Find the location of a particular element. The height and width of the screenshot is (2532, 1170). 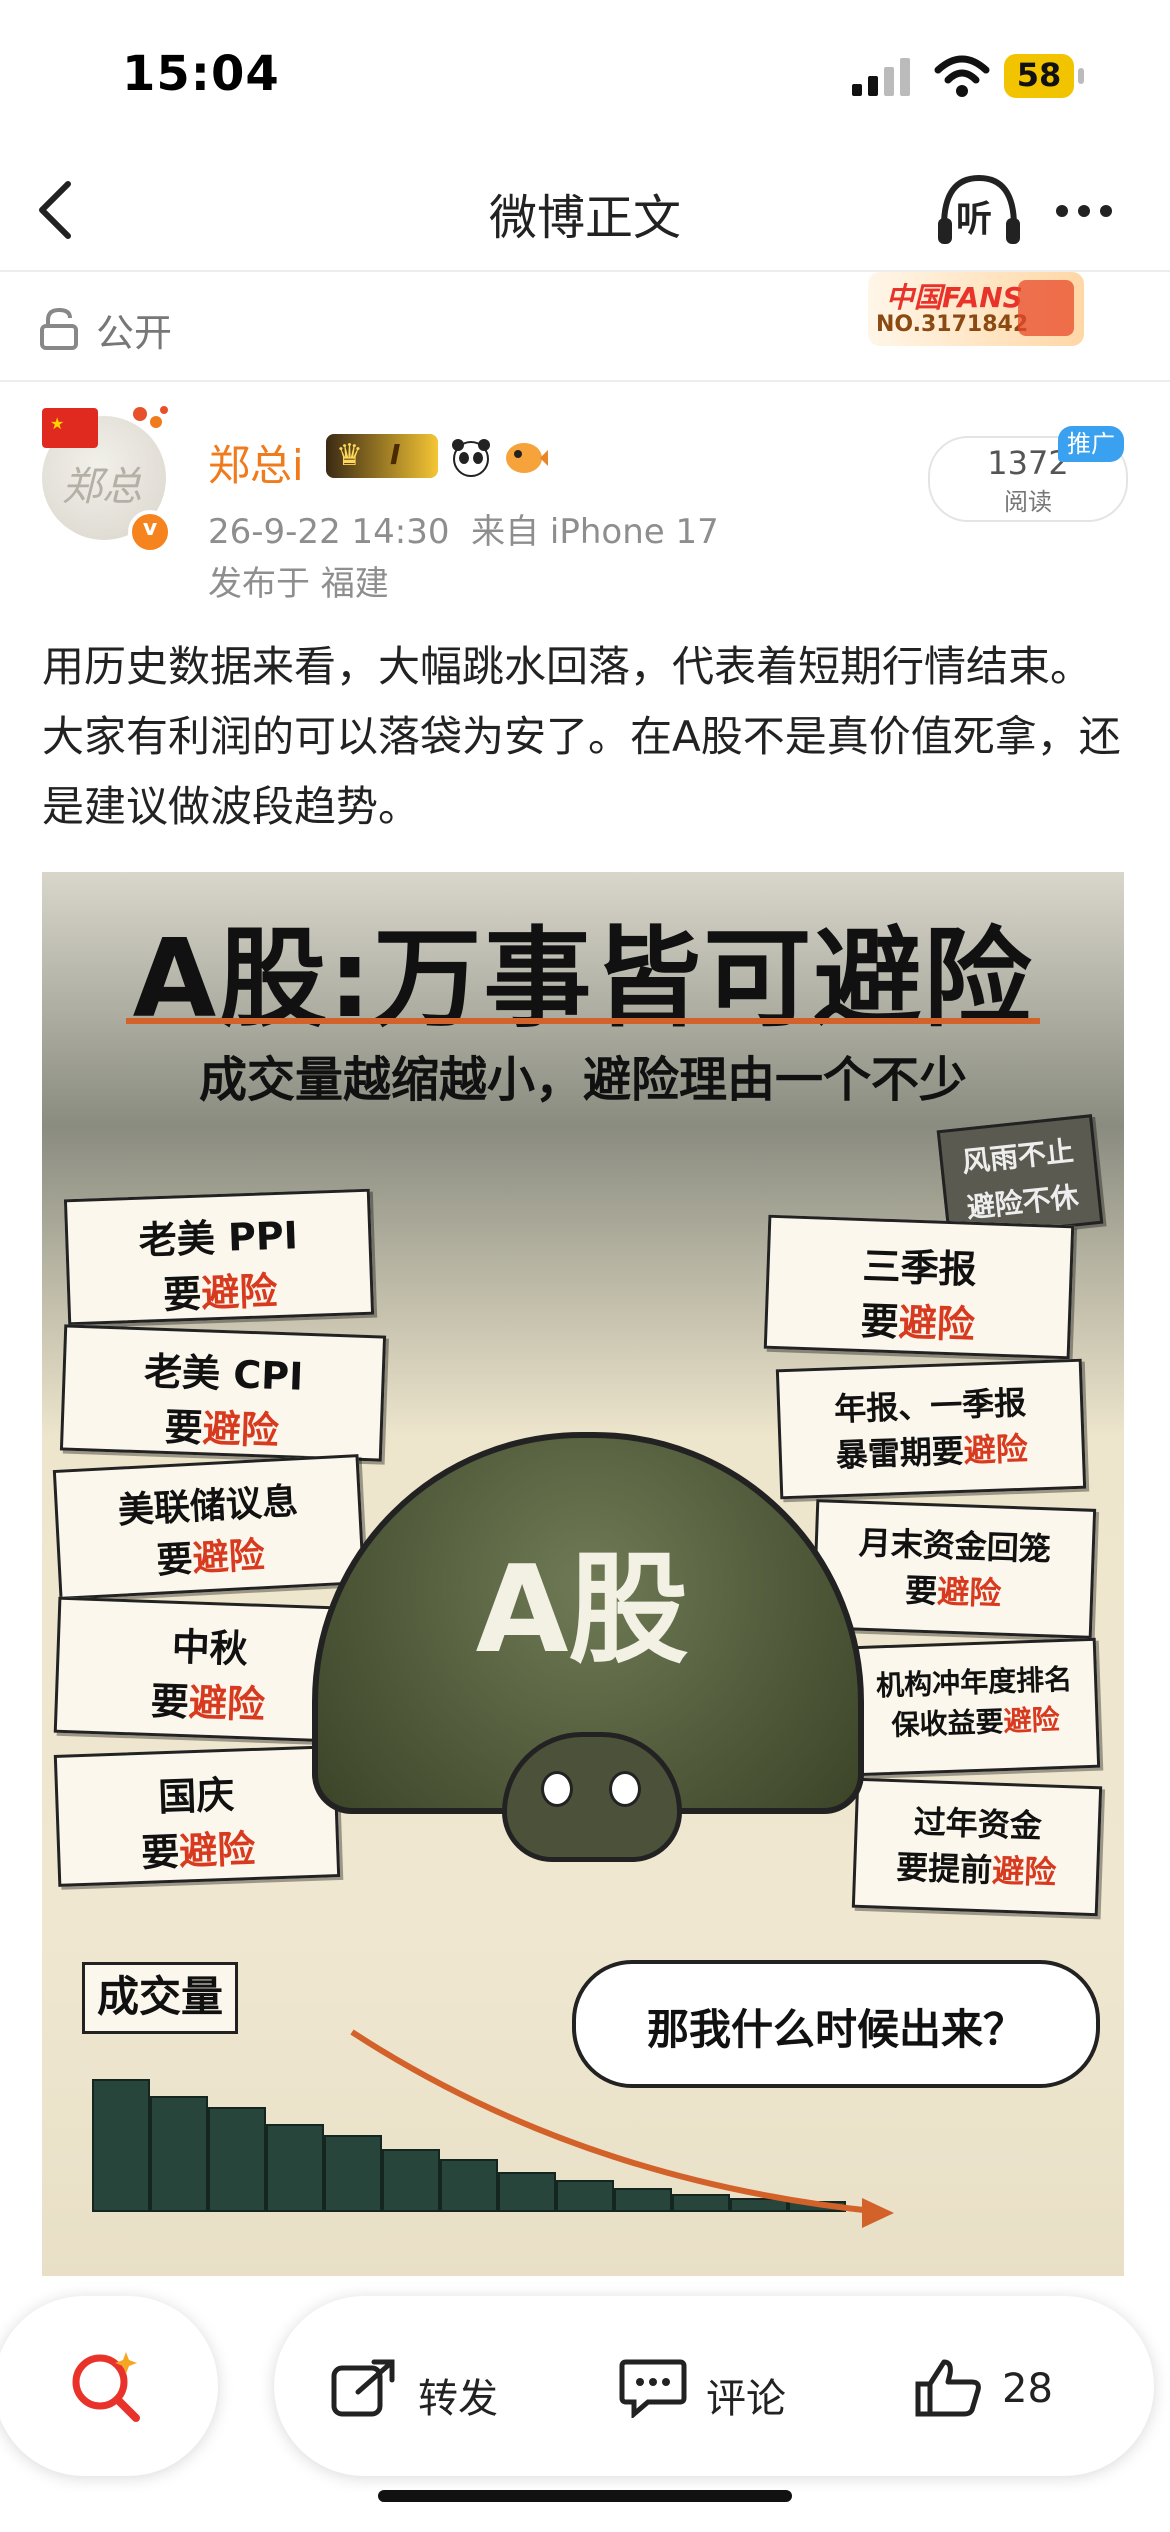

listen-label: 听 is located at coordinates (974, 219).